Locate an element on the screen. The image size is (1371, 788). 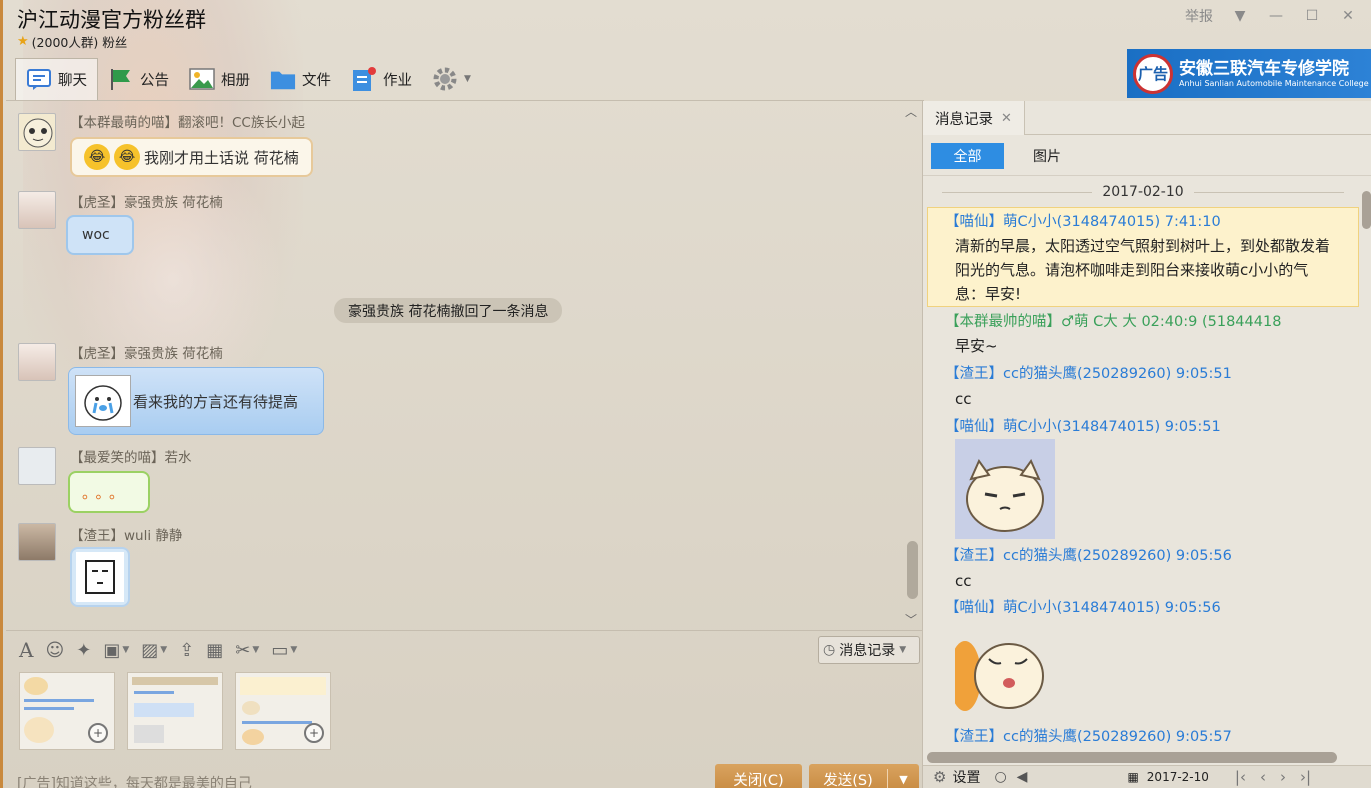
history-message-sender: 【喵仙】萌C小小(3148474015) 9:05:56 is located at coordinates (1083, 606).